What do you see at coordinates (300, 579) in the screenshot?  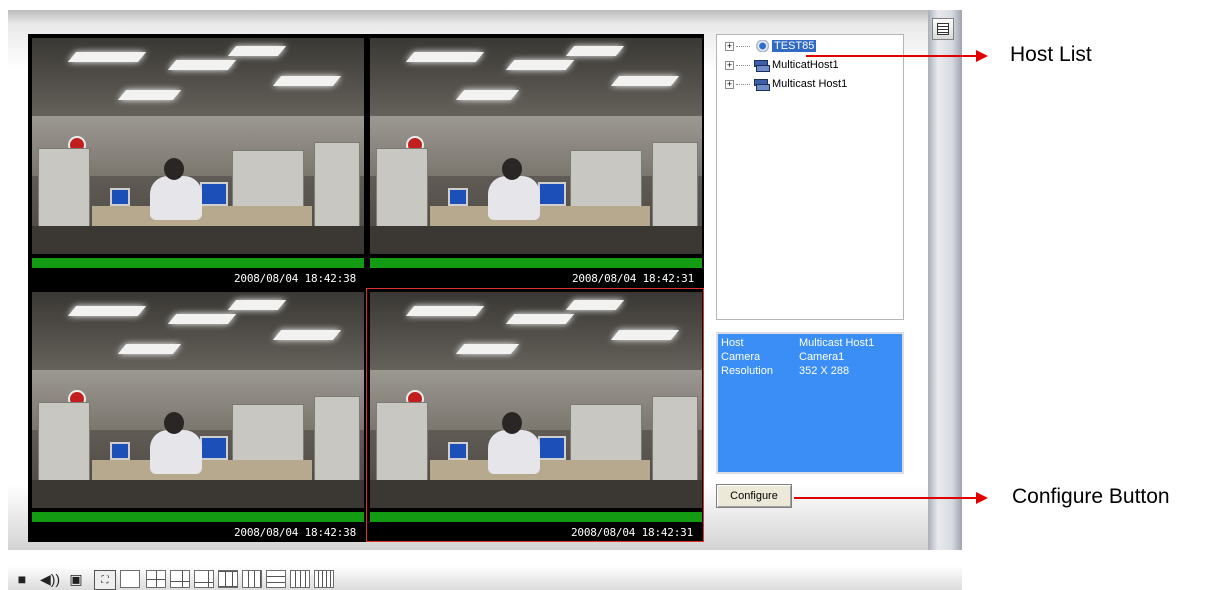 I see `layout-16-icon` at bounding box center [300, 579].